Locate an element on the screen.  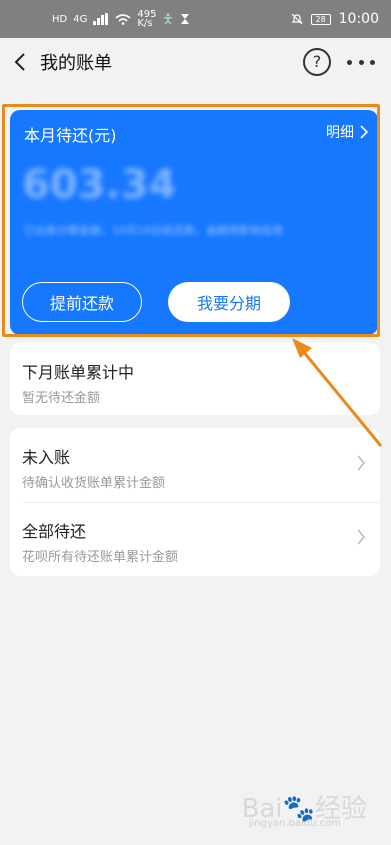
installment-button: 我要分期 is located at coordinates (229, 302).